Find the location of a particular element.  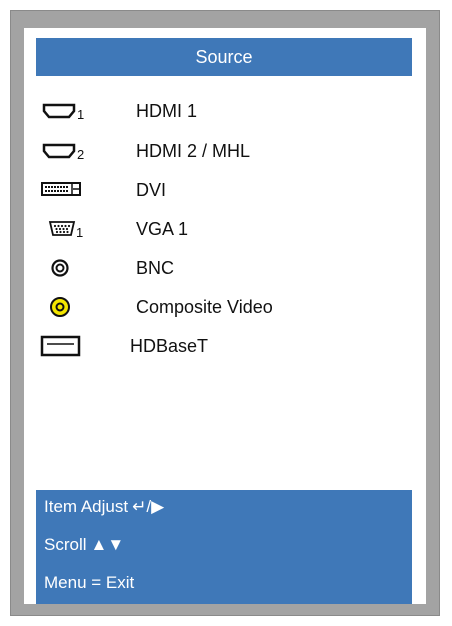

composite-video-icon is located at coordinates (71, 307).